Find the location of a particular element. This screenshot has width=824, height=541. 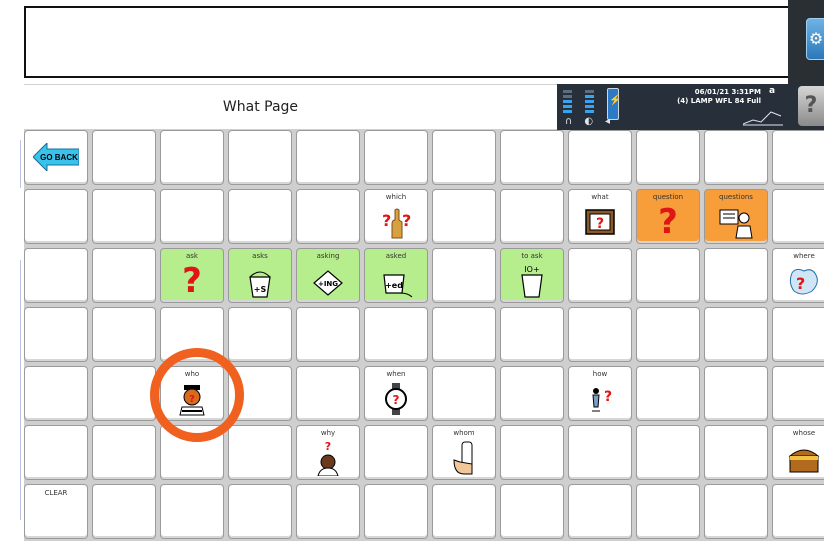

how-button: how ? is located at coordinates (600, 393).